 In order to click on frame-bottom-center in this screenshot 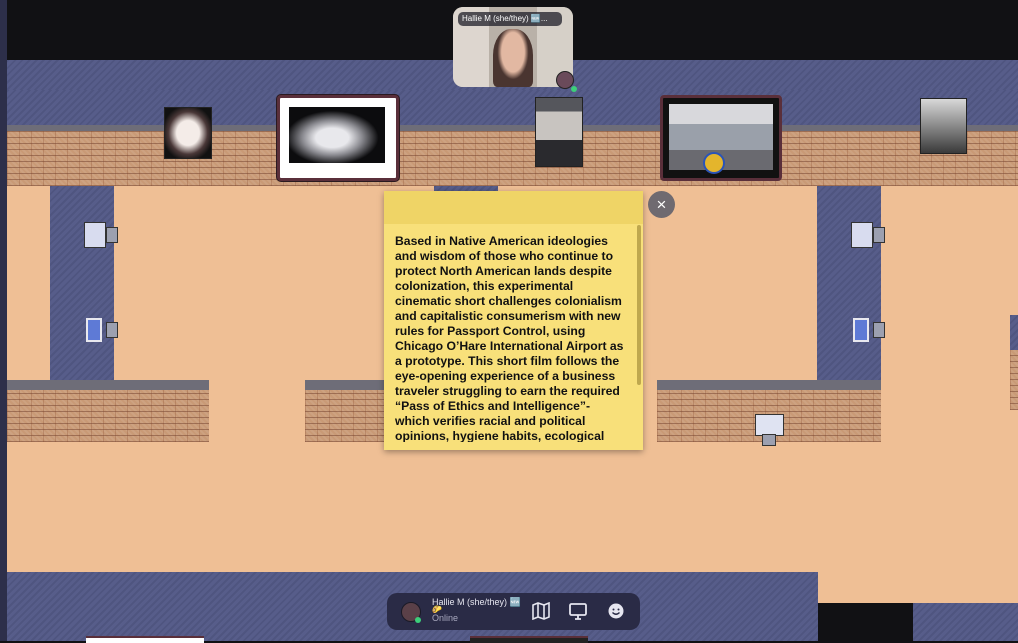, I will do `click(529, 639)`.